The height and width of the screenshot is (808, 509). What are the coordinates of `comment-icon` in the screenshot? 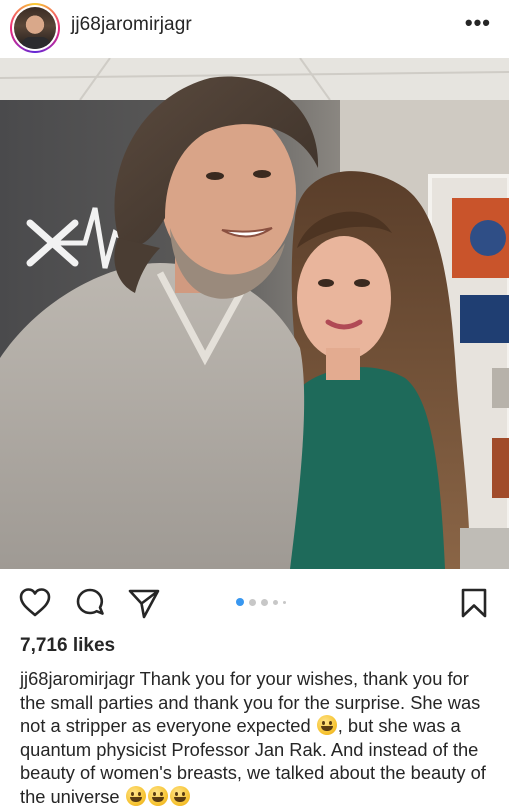 It's located at (90, 601).